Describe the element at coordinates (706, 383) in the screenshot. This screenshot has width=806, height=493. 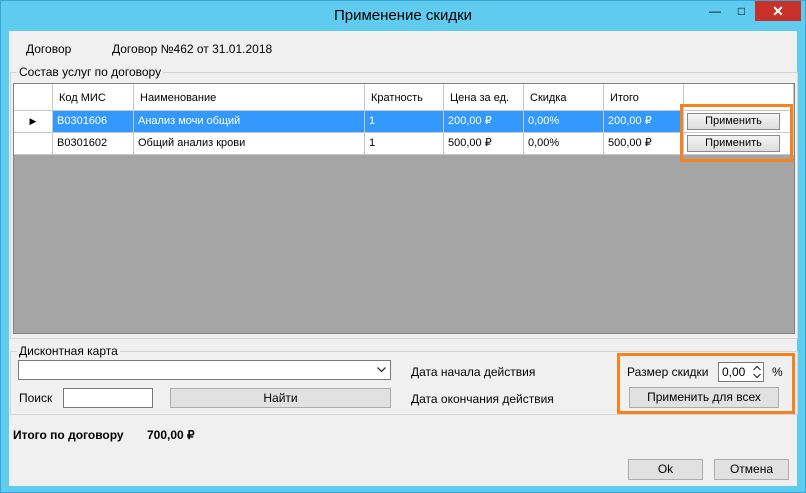
I see `discount-size-highlight` at that location.